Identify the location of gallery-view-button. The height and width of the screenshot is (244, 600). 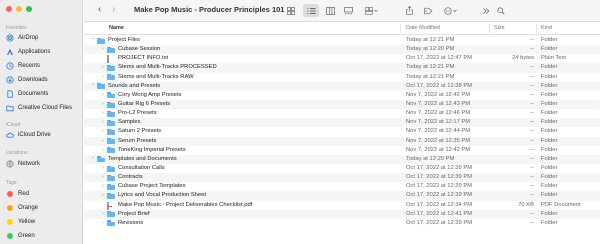
(348, 10).